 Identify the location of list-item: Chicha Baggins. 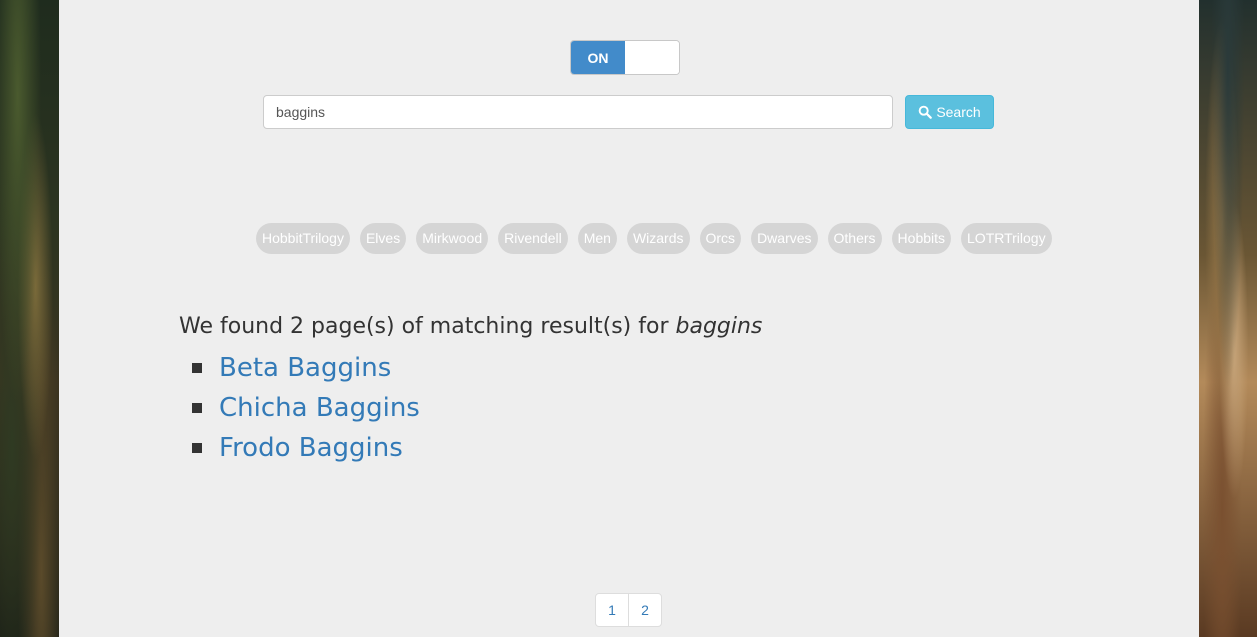
(306, 408).